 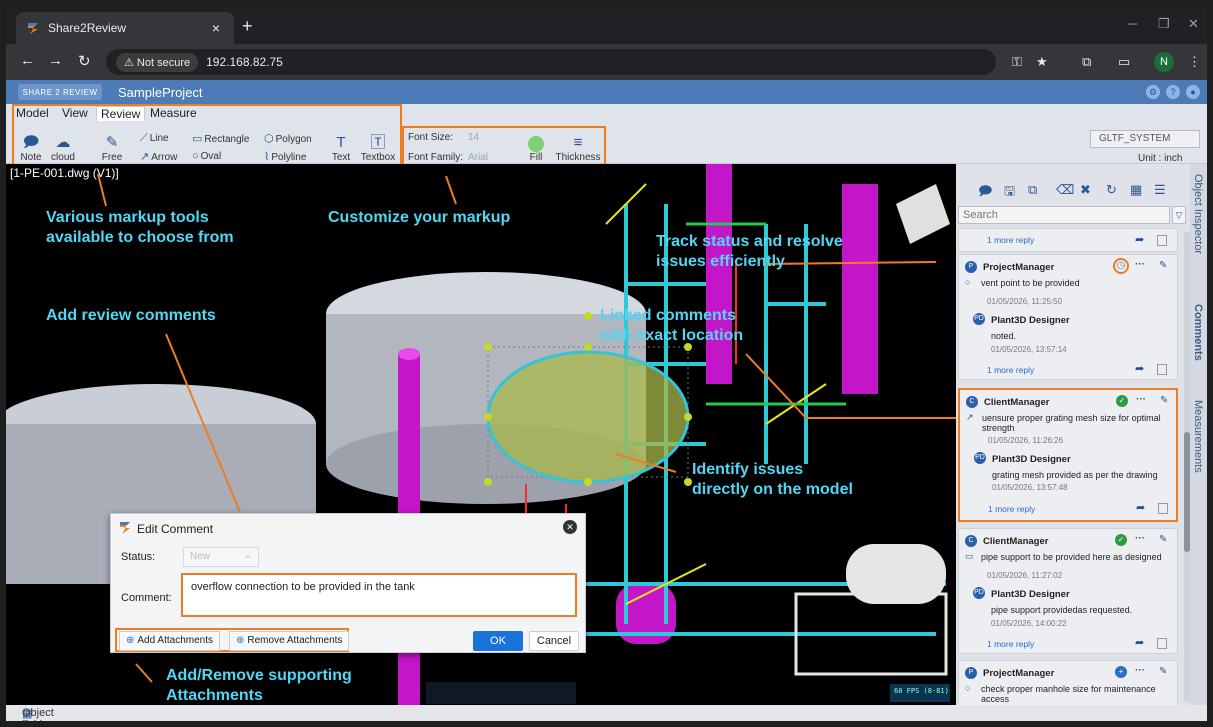 I want to click on browser-tab: Share2Review ×, so click(x=125, y=28).